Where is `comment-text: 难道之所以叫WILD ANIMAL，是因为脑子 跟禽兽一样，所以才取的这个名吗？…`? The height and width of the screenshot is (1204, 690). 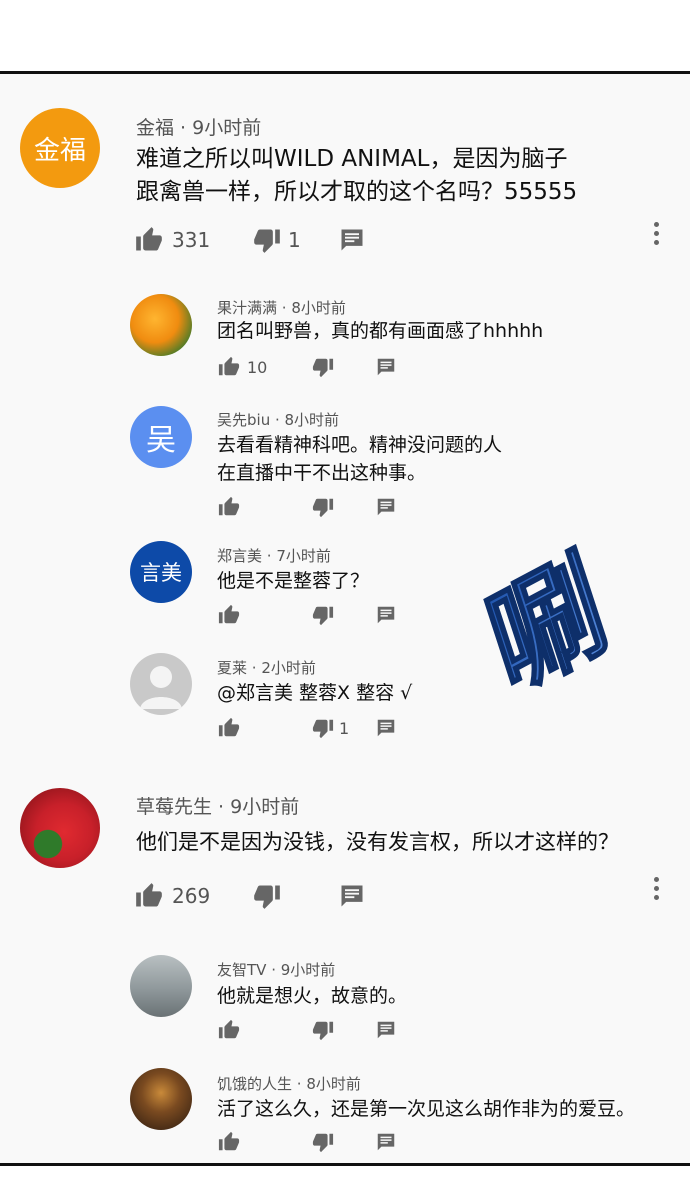 comment-text: 难道之所以叫WILD ANIMAL，是因为脑子 跟禽兽一样，所以才取的这个名吗？… is located at coordinates (356, 176).